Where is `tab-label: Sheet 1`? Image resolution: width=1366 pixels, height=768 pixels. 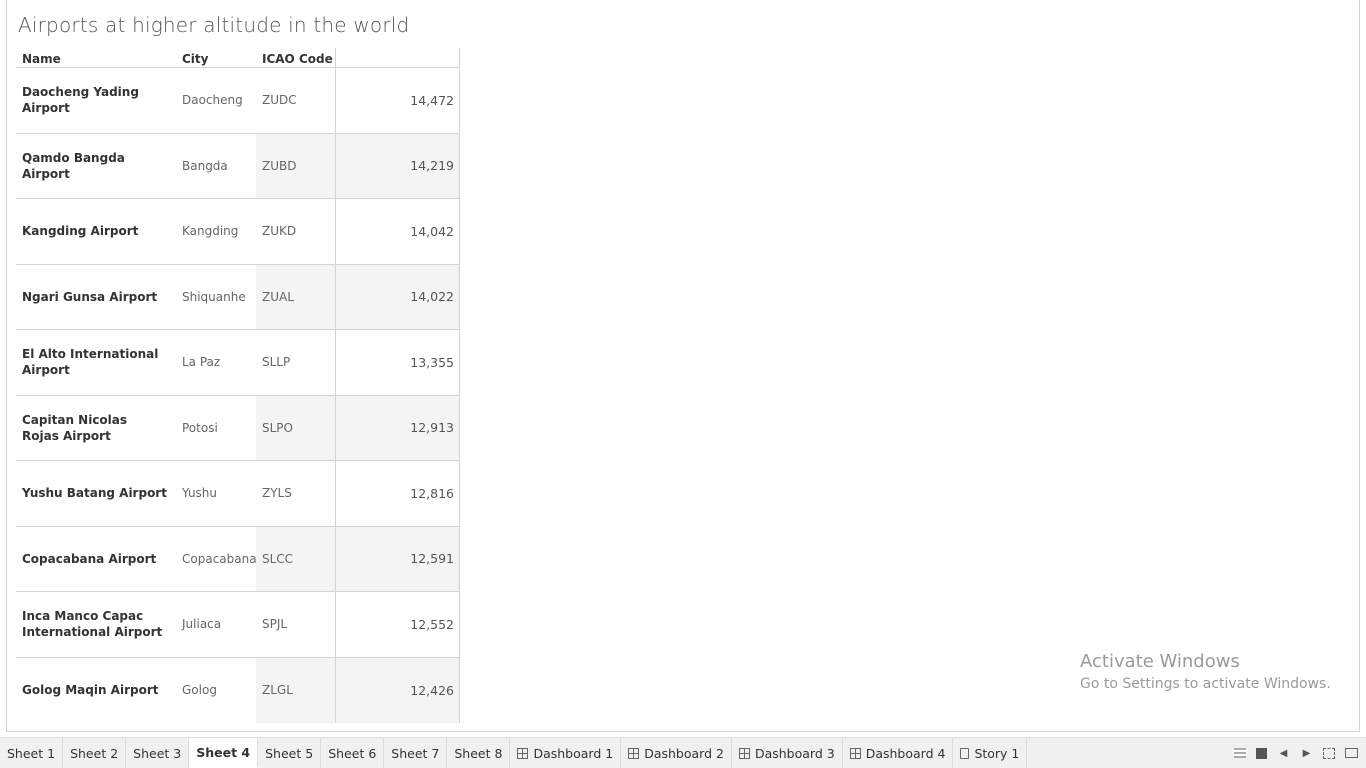 tab-label: Sheet 1 is located at coordinates (31, 753).